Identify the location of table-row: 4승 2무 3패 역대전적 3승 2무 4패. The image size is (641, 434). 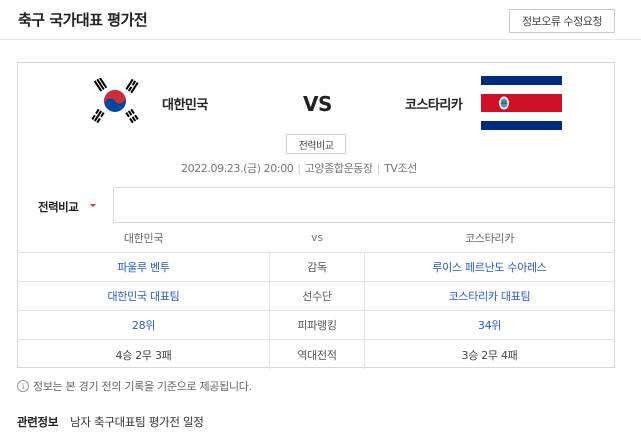
(316, 354).